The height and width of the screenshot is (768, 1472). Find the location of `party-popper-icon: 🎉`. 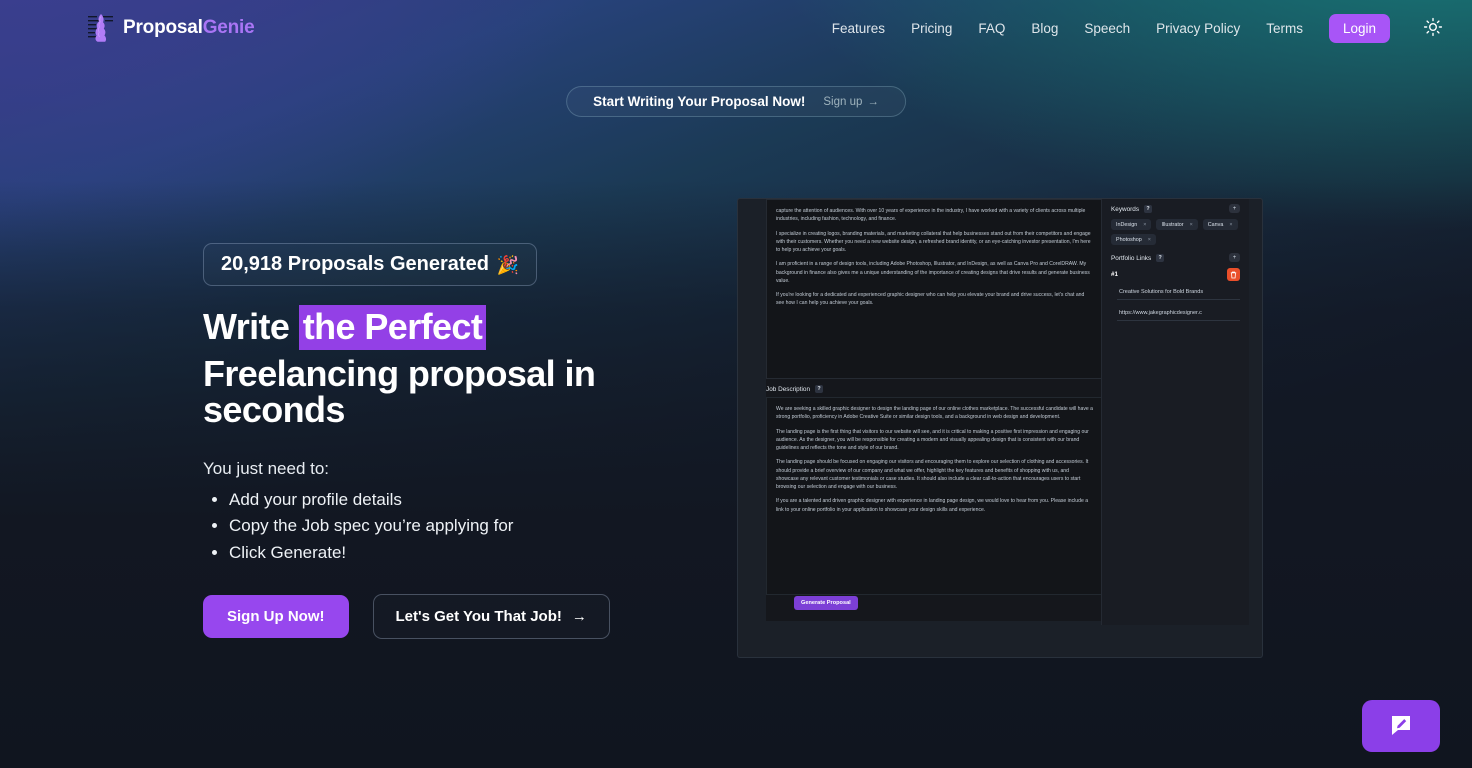

party-popper-icon: 🎉 is located at coordinates (508, 264).